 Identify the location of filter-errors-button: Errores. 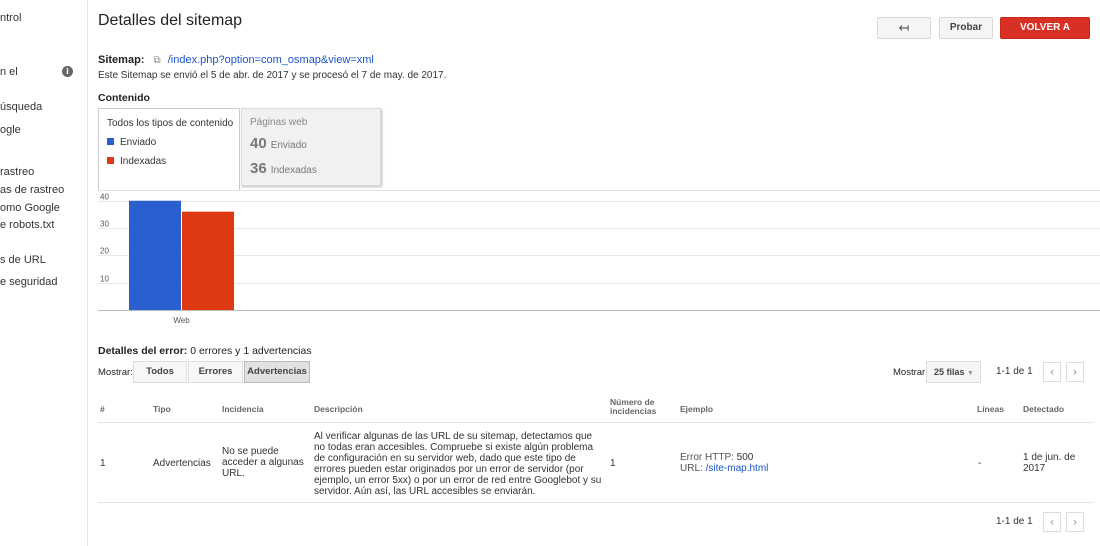
(215, 372).